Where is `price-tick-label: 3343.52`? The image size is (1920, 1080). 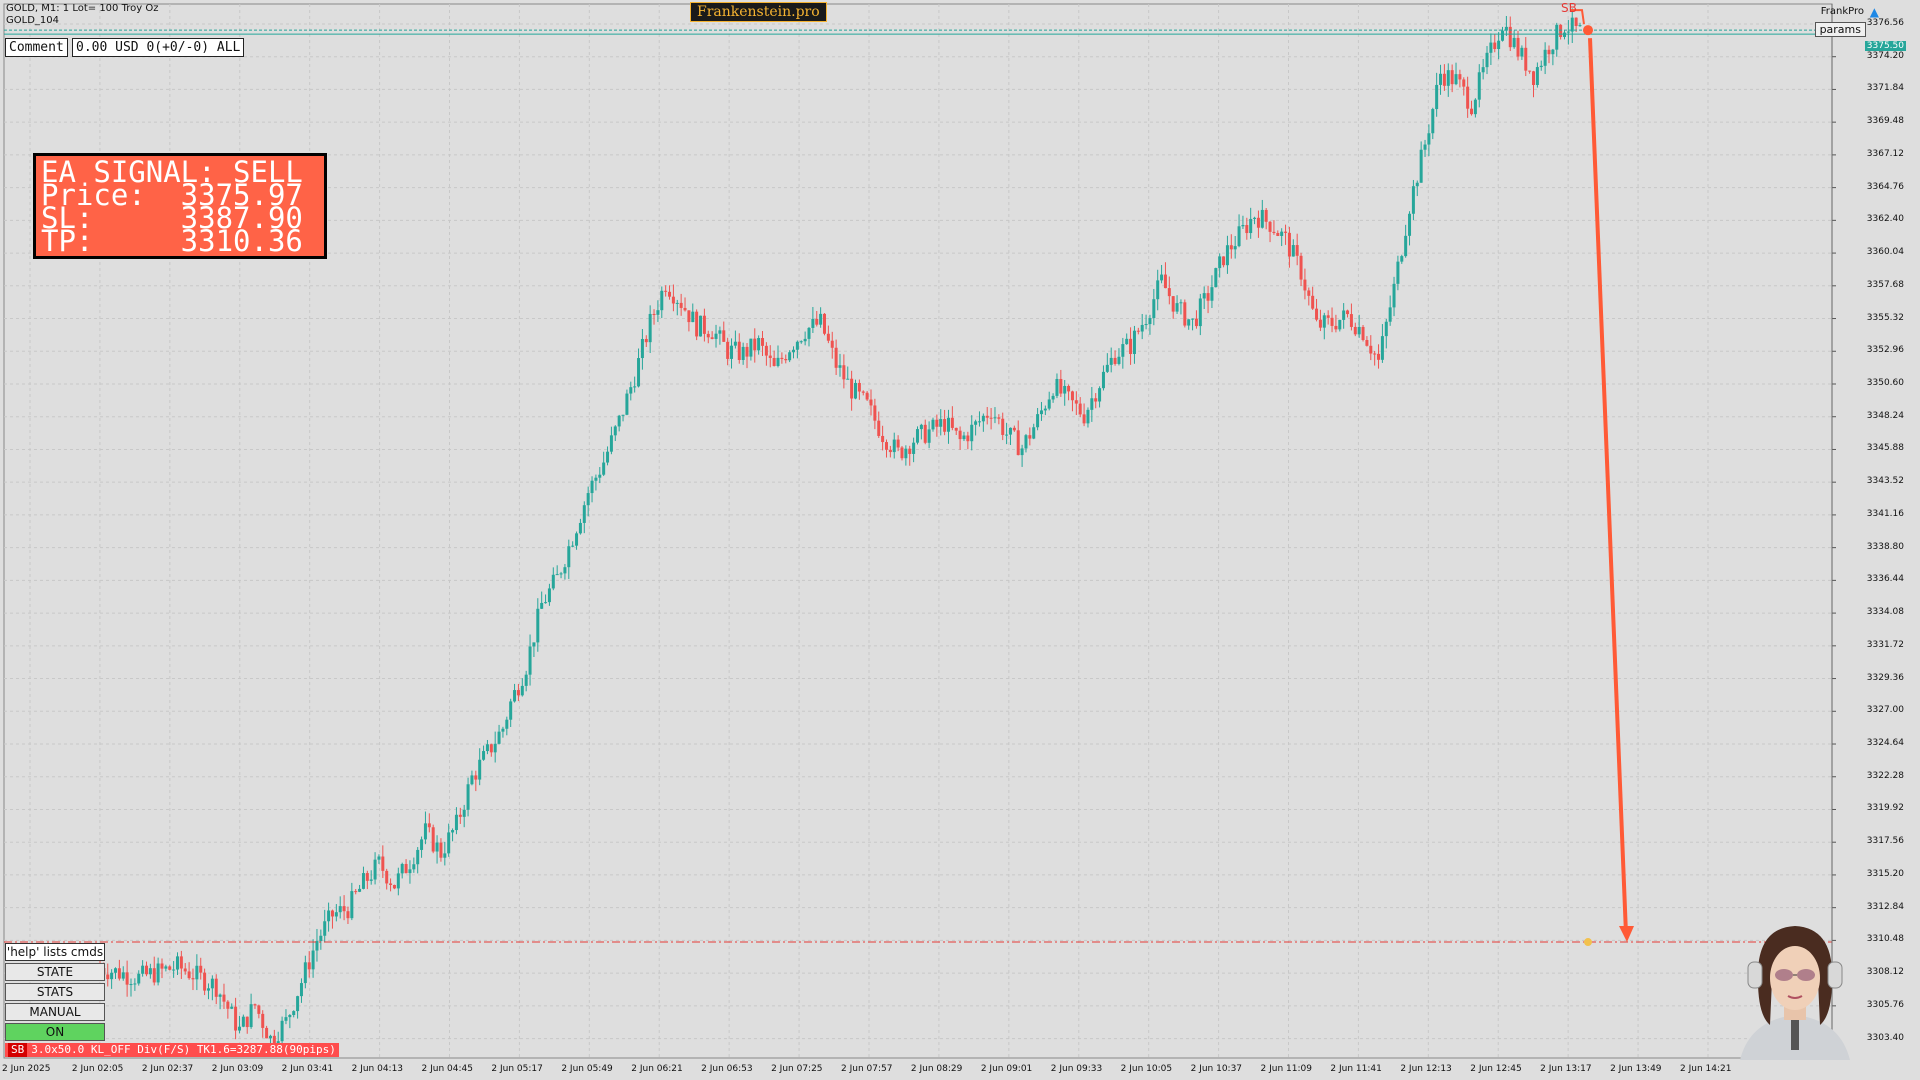
price-tick-label: 3343.52 is located at coordinates (1885, 481).